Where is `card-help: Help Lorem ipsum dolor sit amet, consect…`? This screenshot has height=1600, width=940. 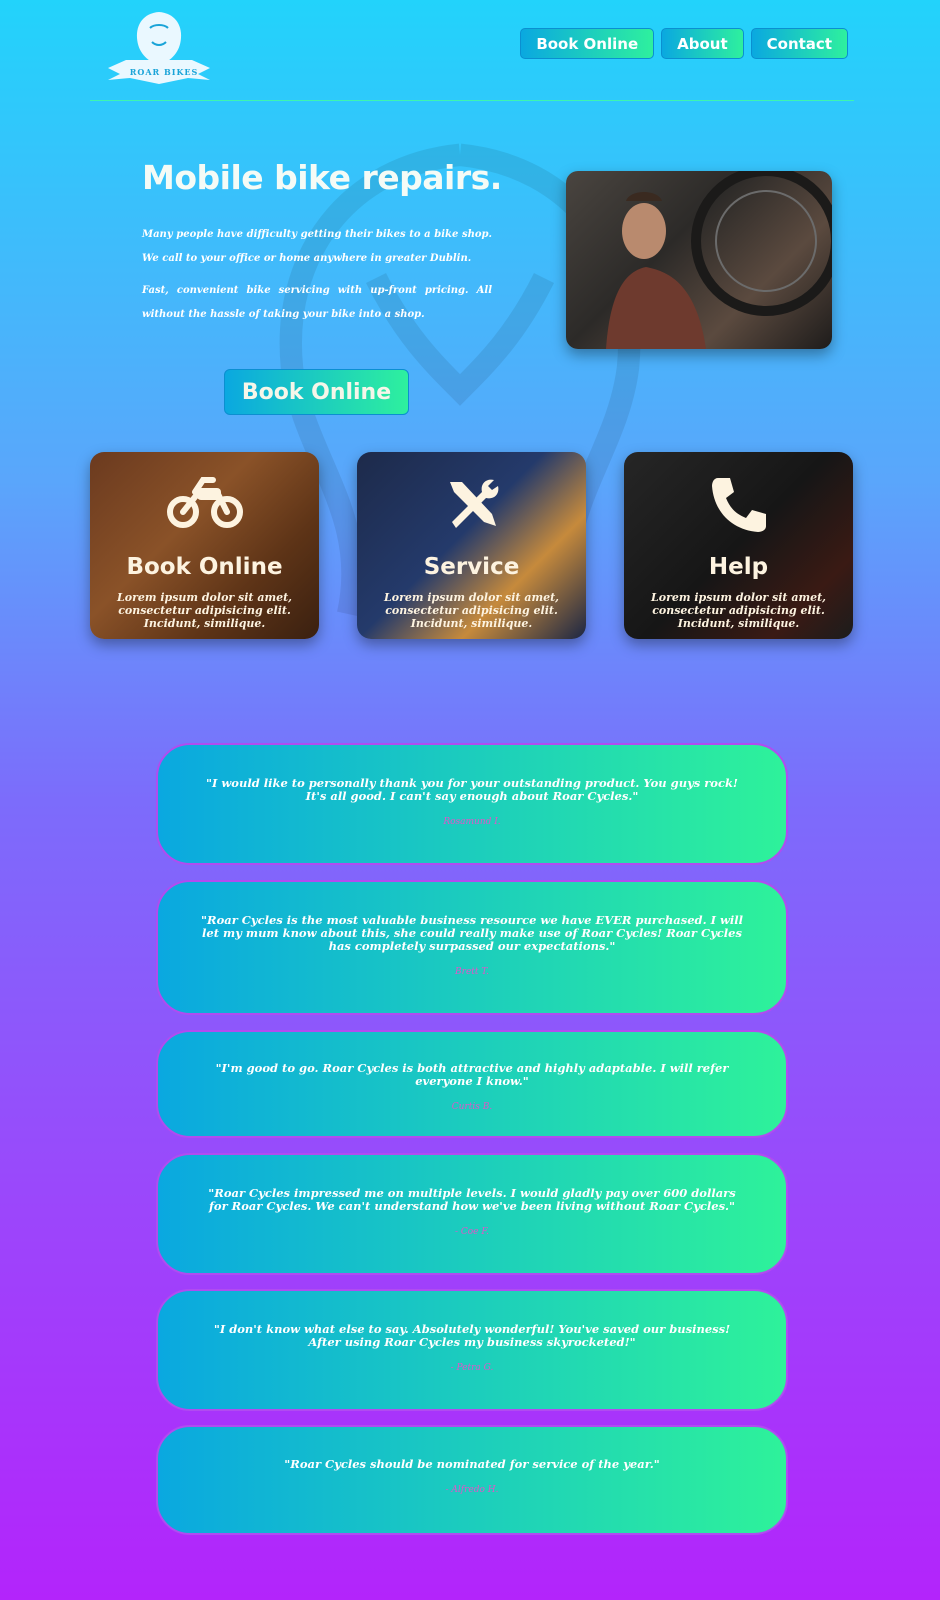 card-help: Help Lorem ipsum dolor sit amet, consect… is located at coordinates (738, 545).